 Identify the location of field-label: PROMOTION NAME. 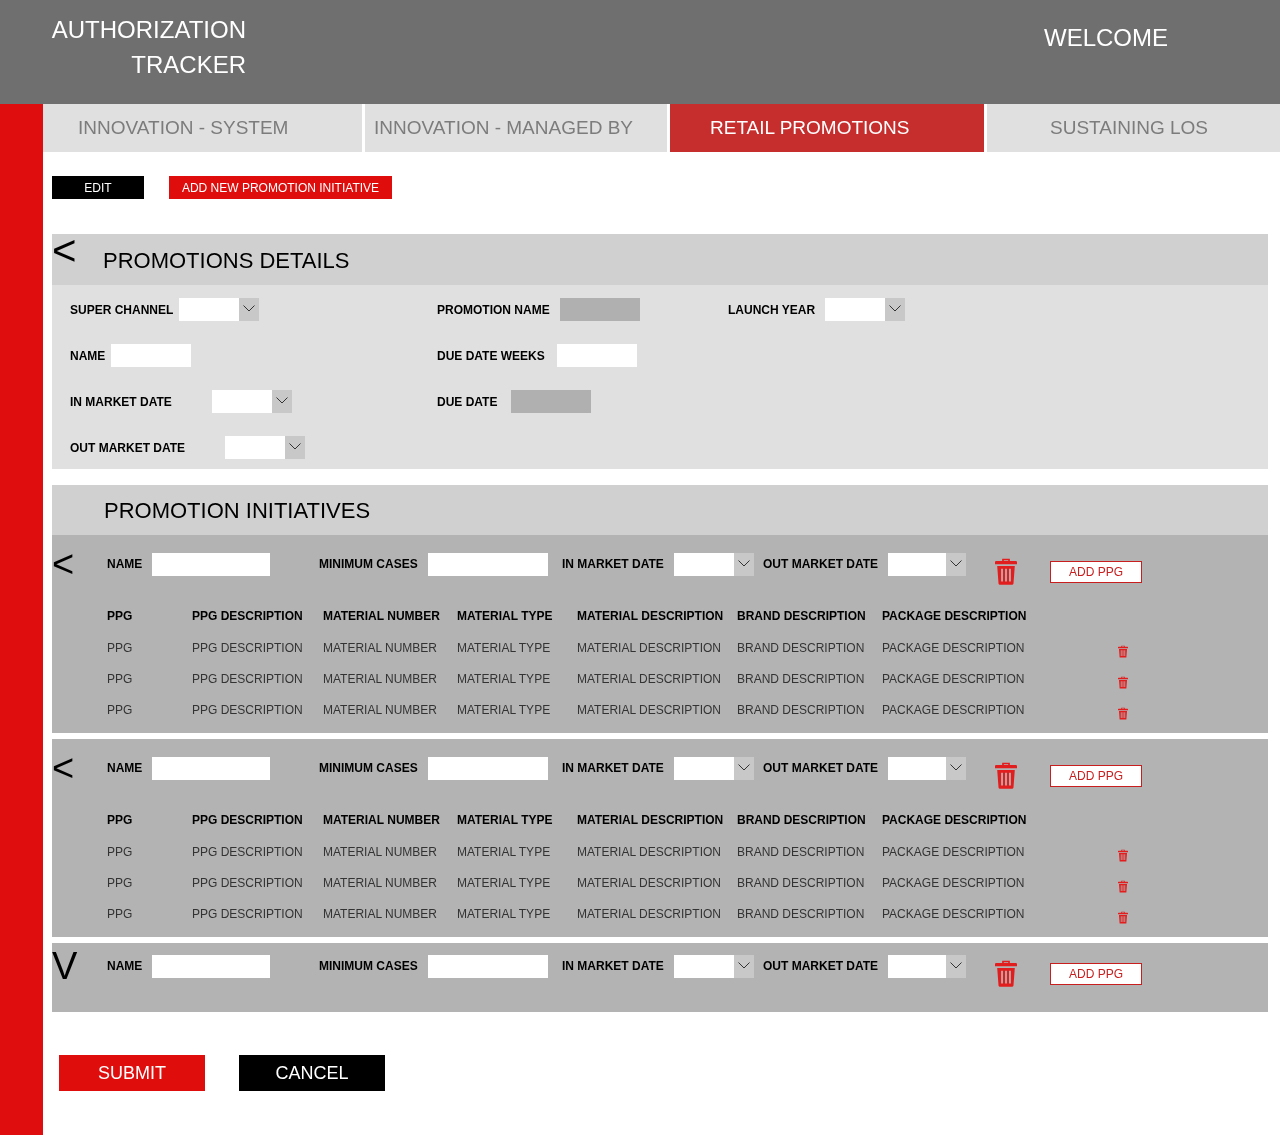
(493, 310).